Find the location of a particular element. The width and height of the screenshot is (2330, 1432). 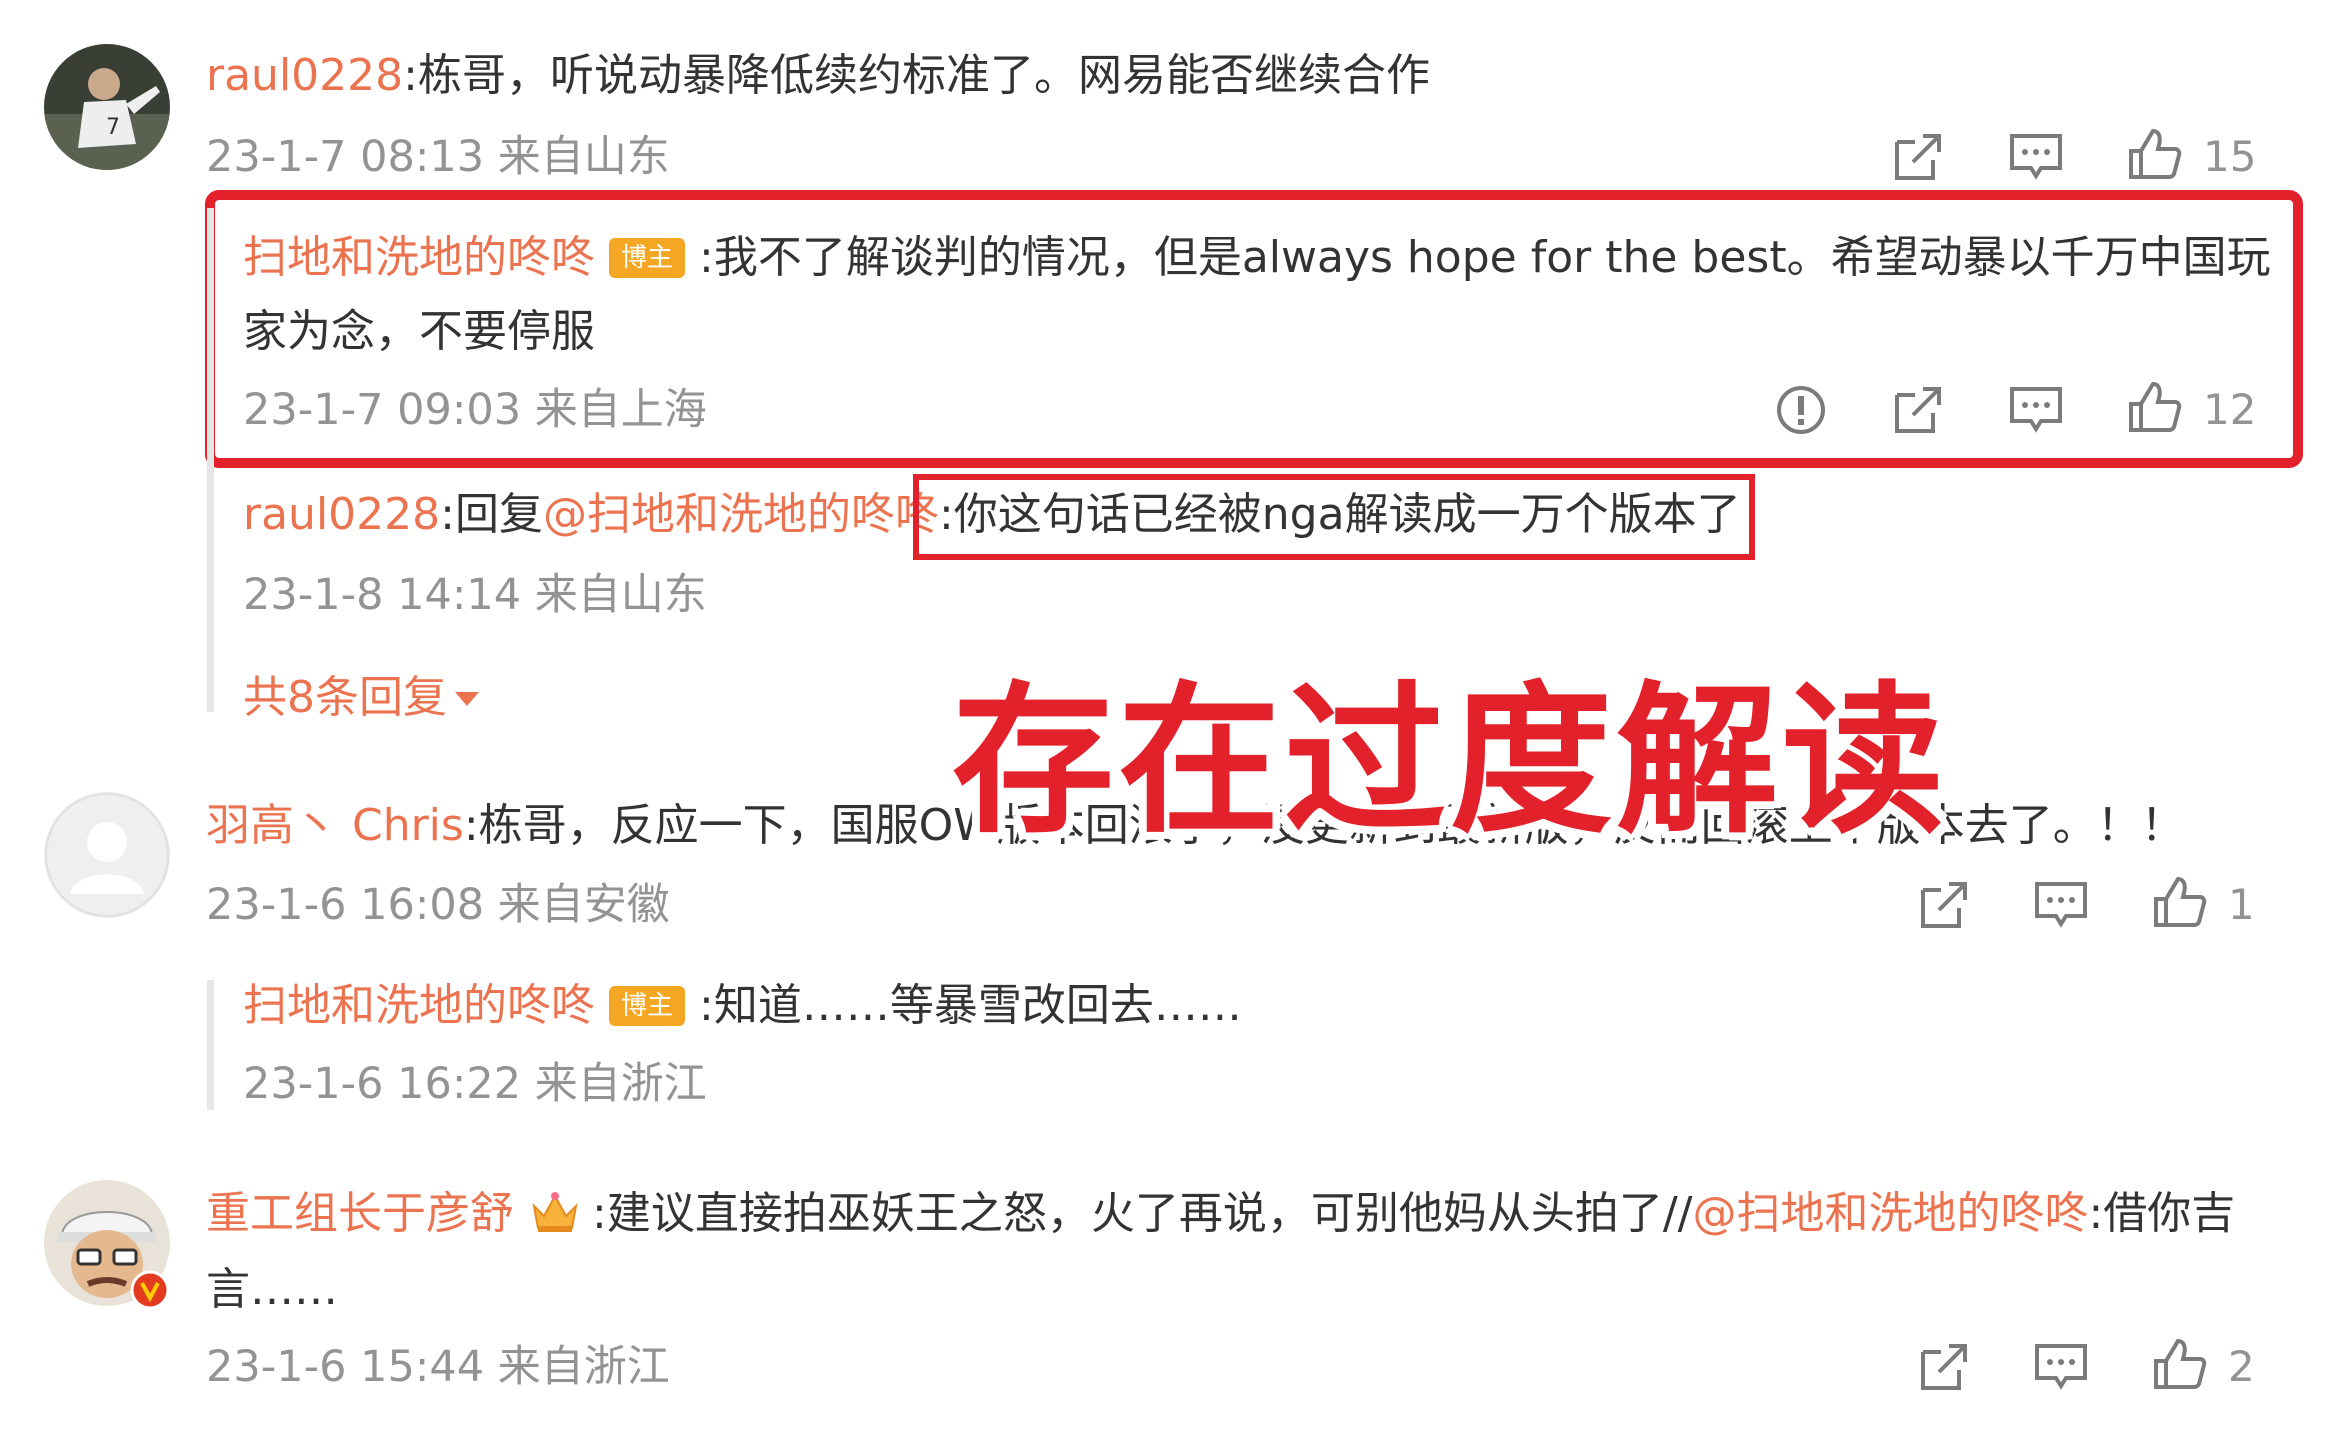

avatar: 7 is located at coordinates (107, 107).